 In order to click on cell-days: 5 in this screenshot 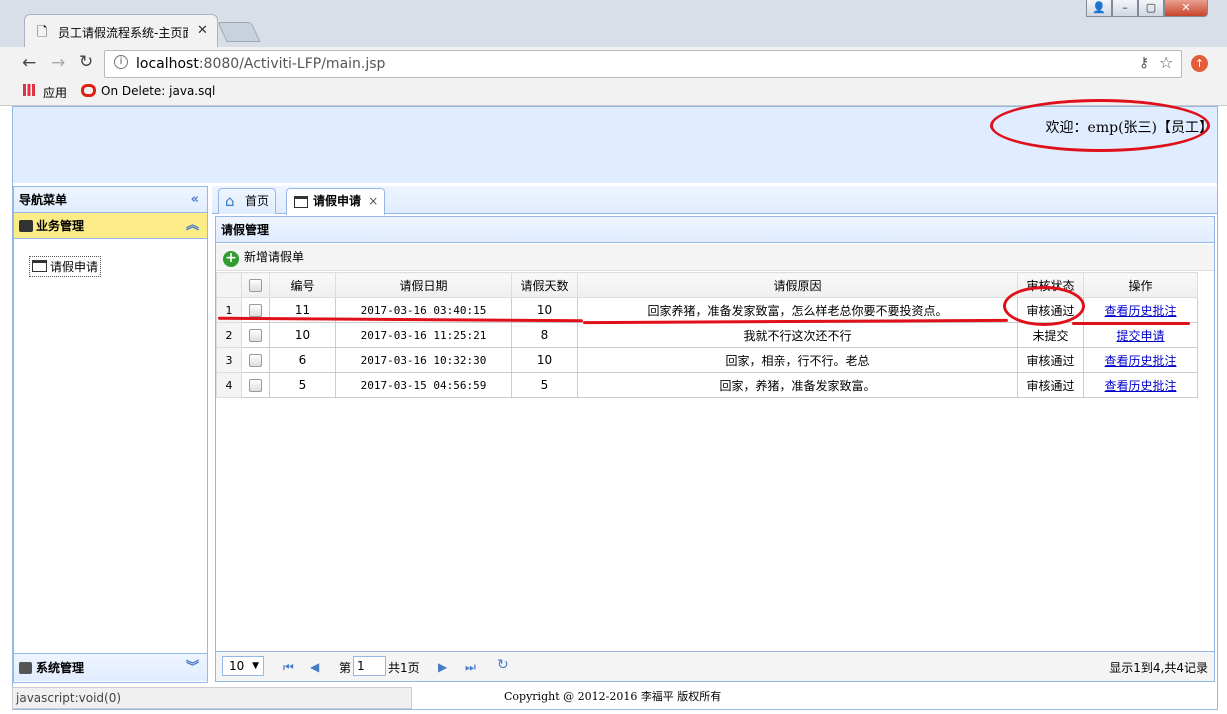, I will do `click(544, 385)`.